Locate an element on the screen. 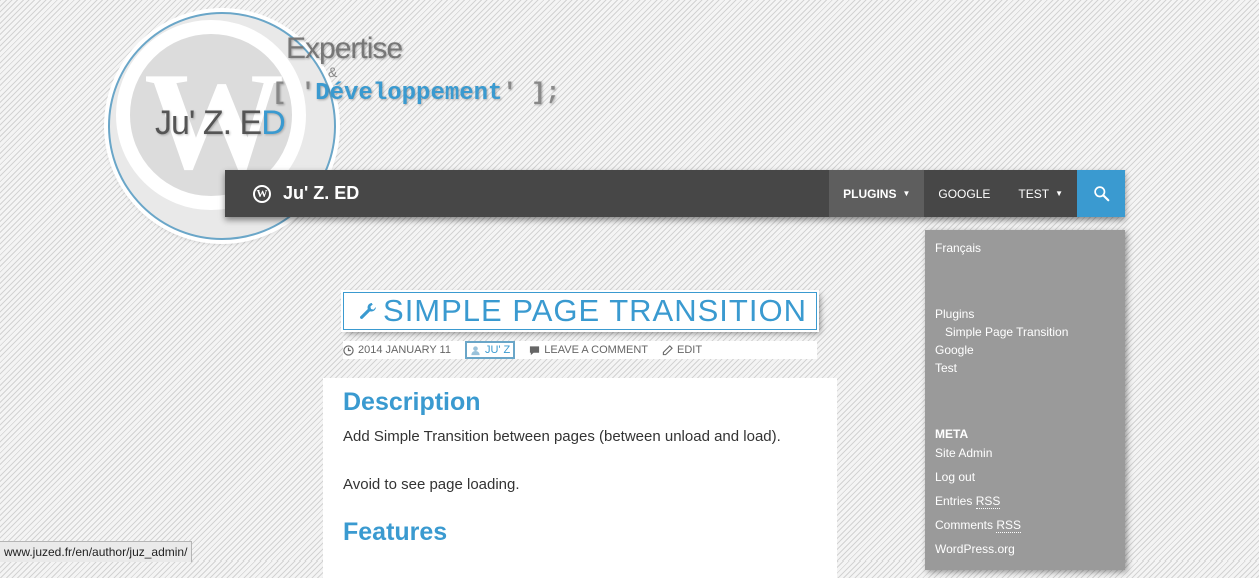  logo-name: Ju' Z. ED is located at coordinates (220, 123).